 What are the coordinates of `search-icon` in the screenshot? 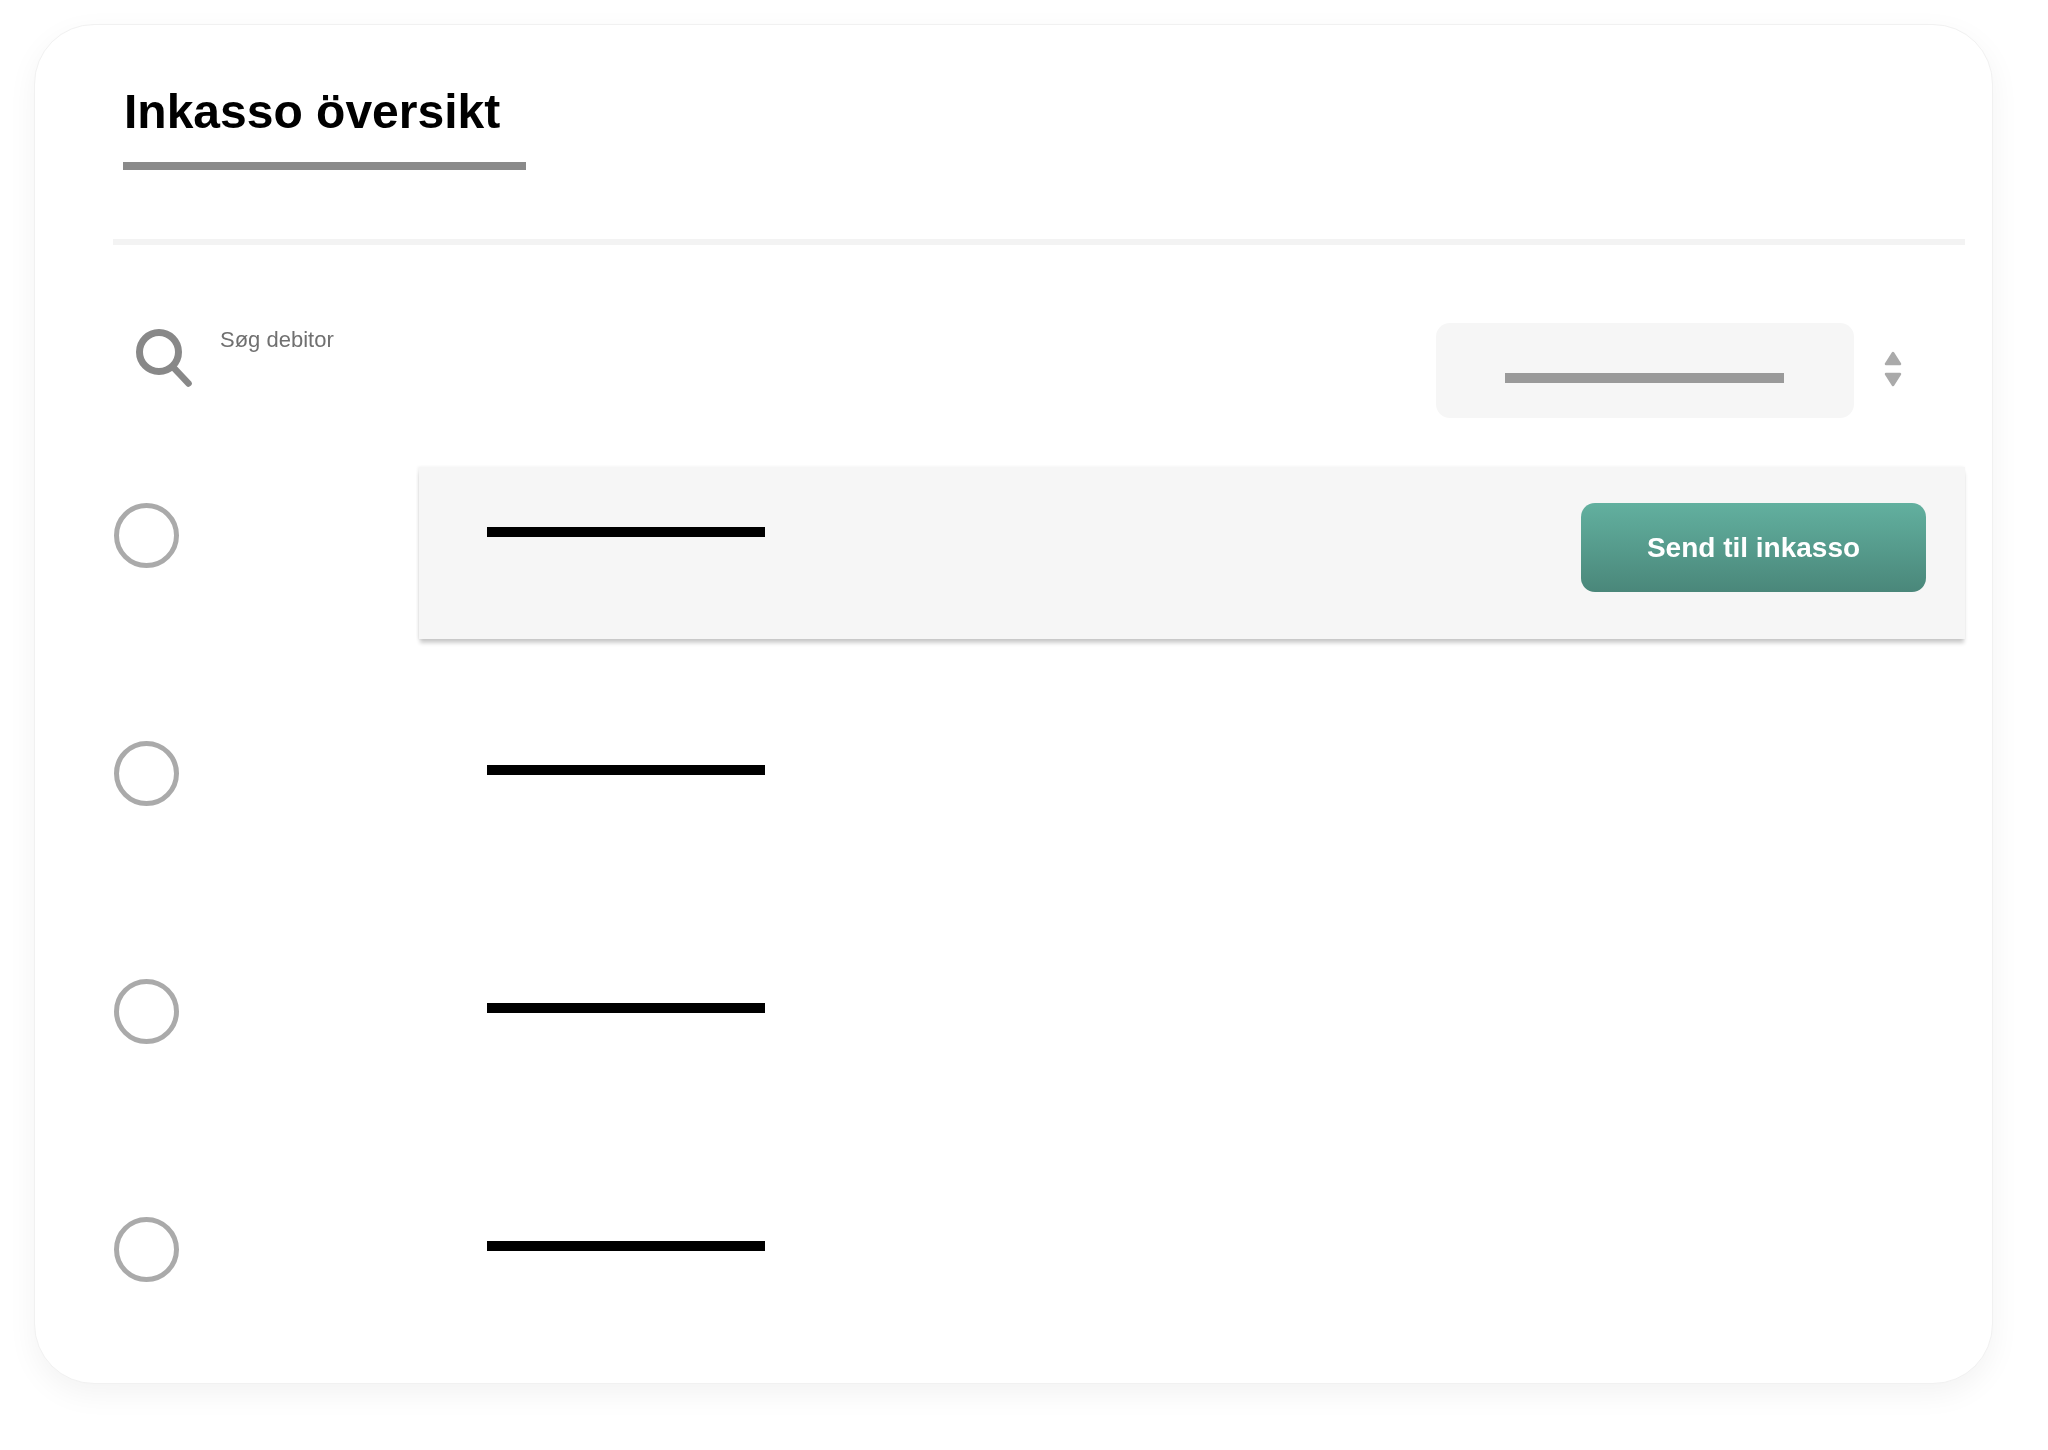 It's located at (164, 358).